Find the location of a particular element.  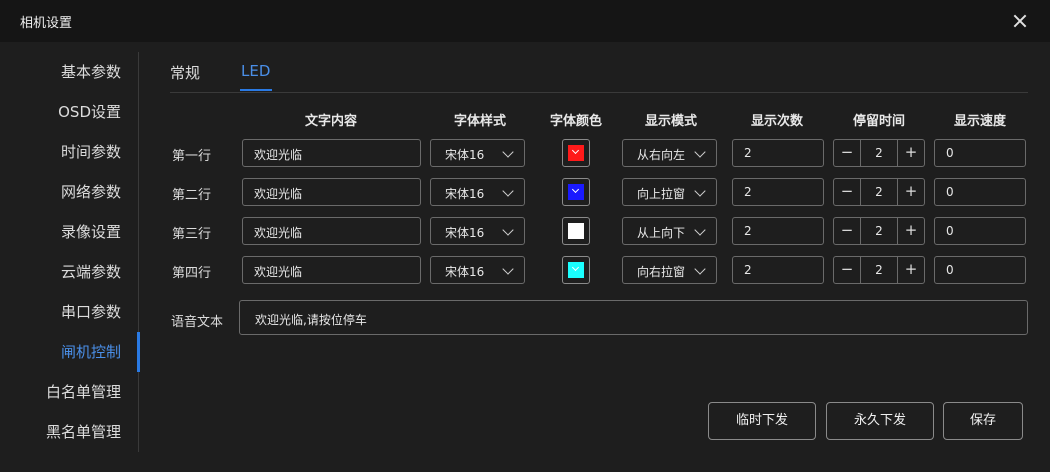

display-mode-select: 从右向左 is located at coordinates (669, 153).